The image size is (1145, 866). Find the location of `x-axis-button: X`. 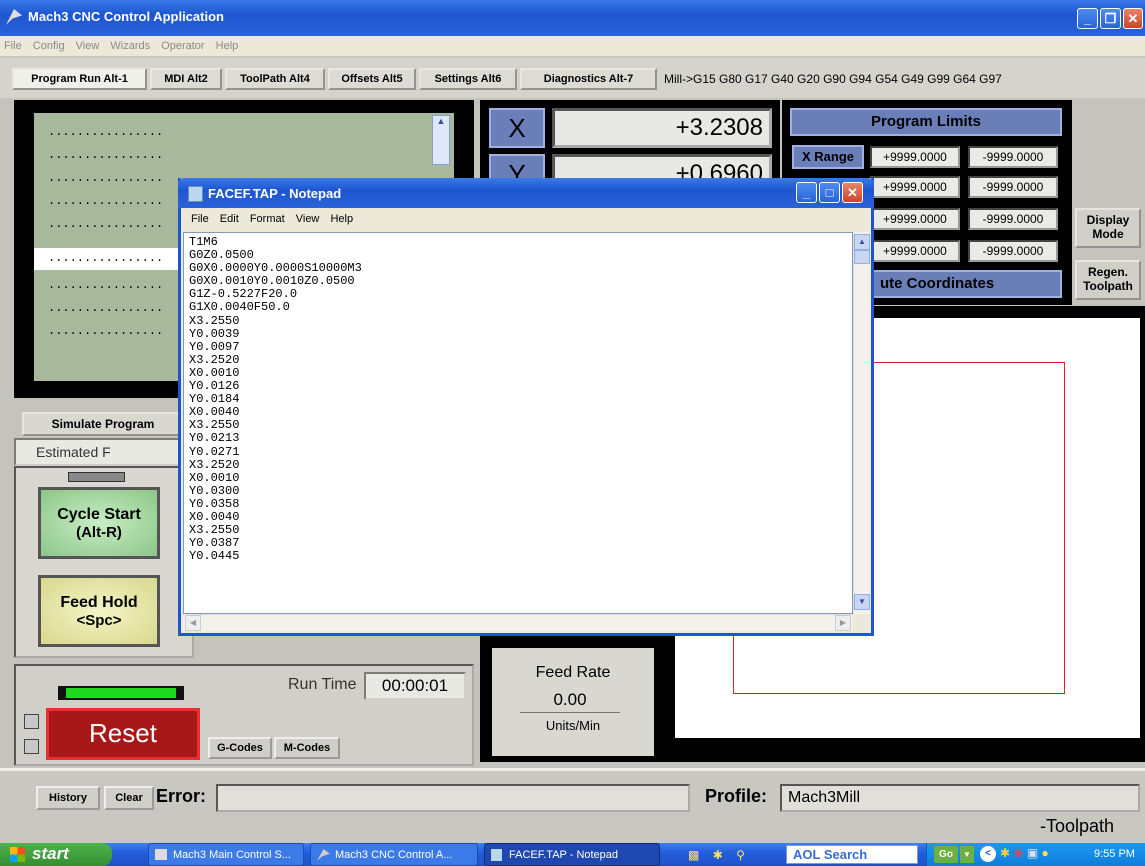

x-axis-button: X is located at coordinates (517, 128).